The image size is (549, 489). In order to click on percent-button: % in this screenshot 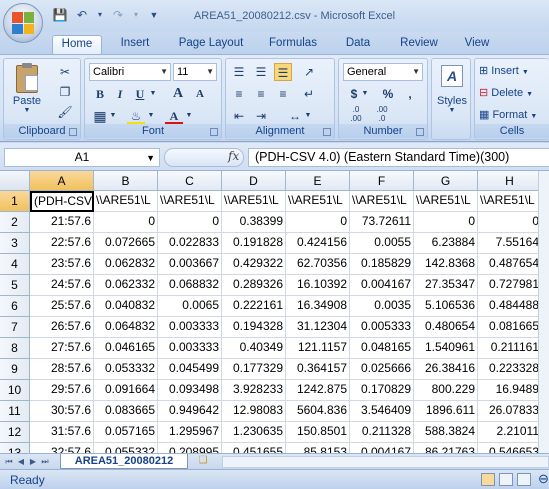, I will do `click(388, 94)`.